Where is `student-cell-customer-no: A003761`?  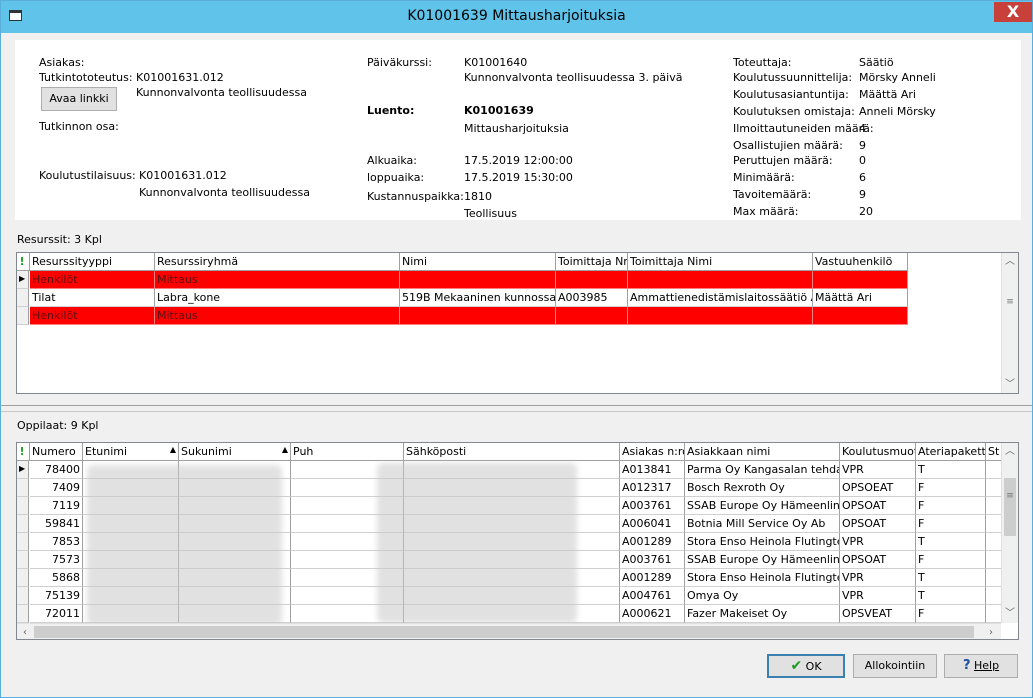
student-cell-customer-no: A003761 is located at coordinates (652, 560).